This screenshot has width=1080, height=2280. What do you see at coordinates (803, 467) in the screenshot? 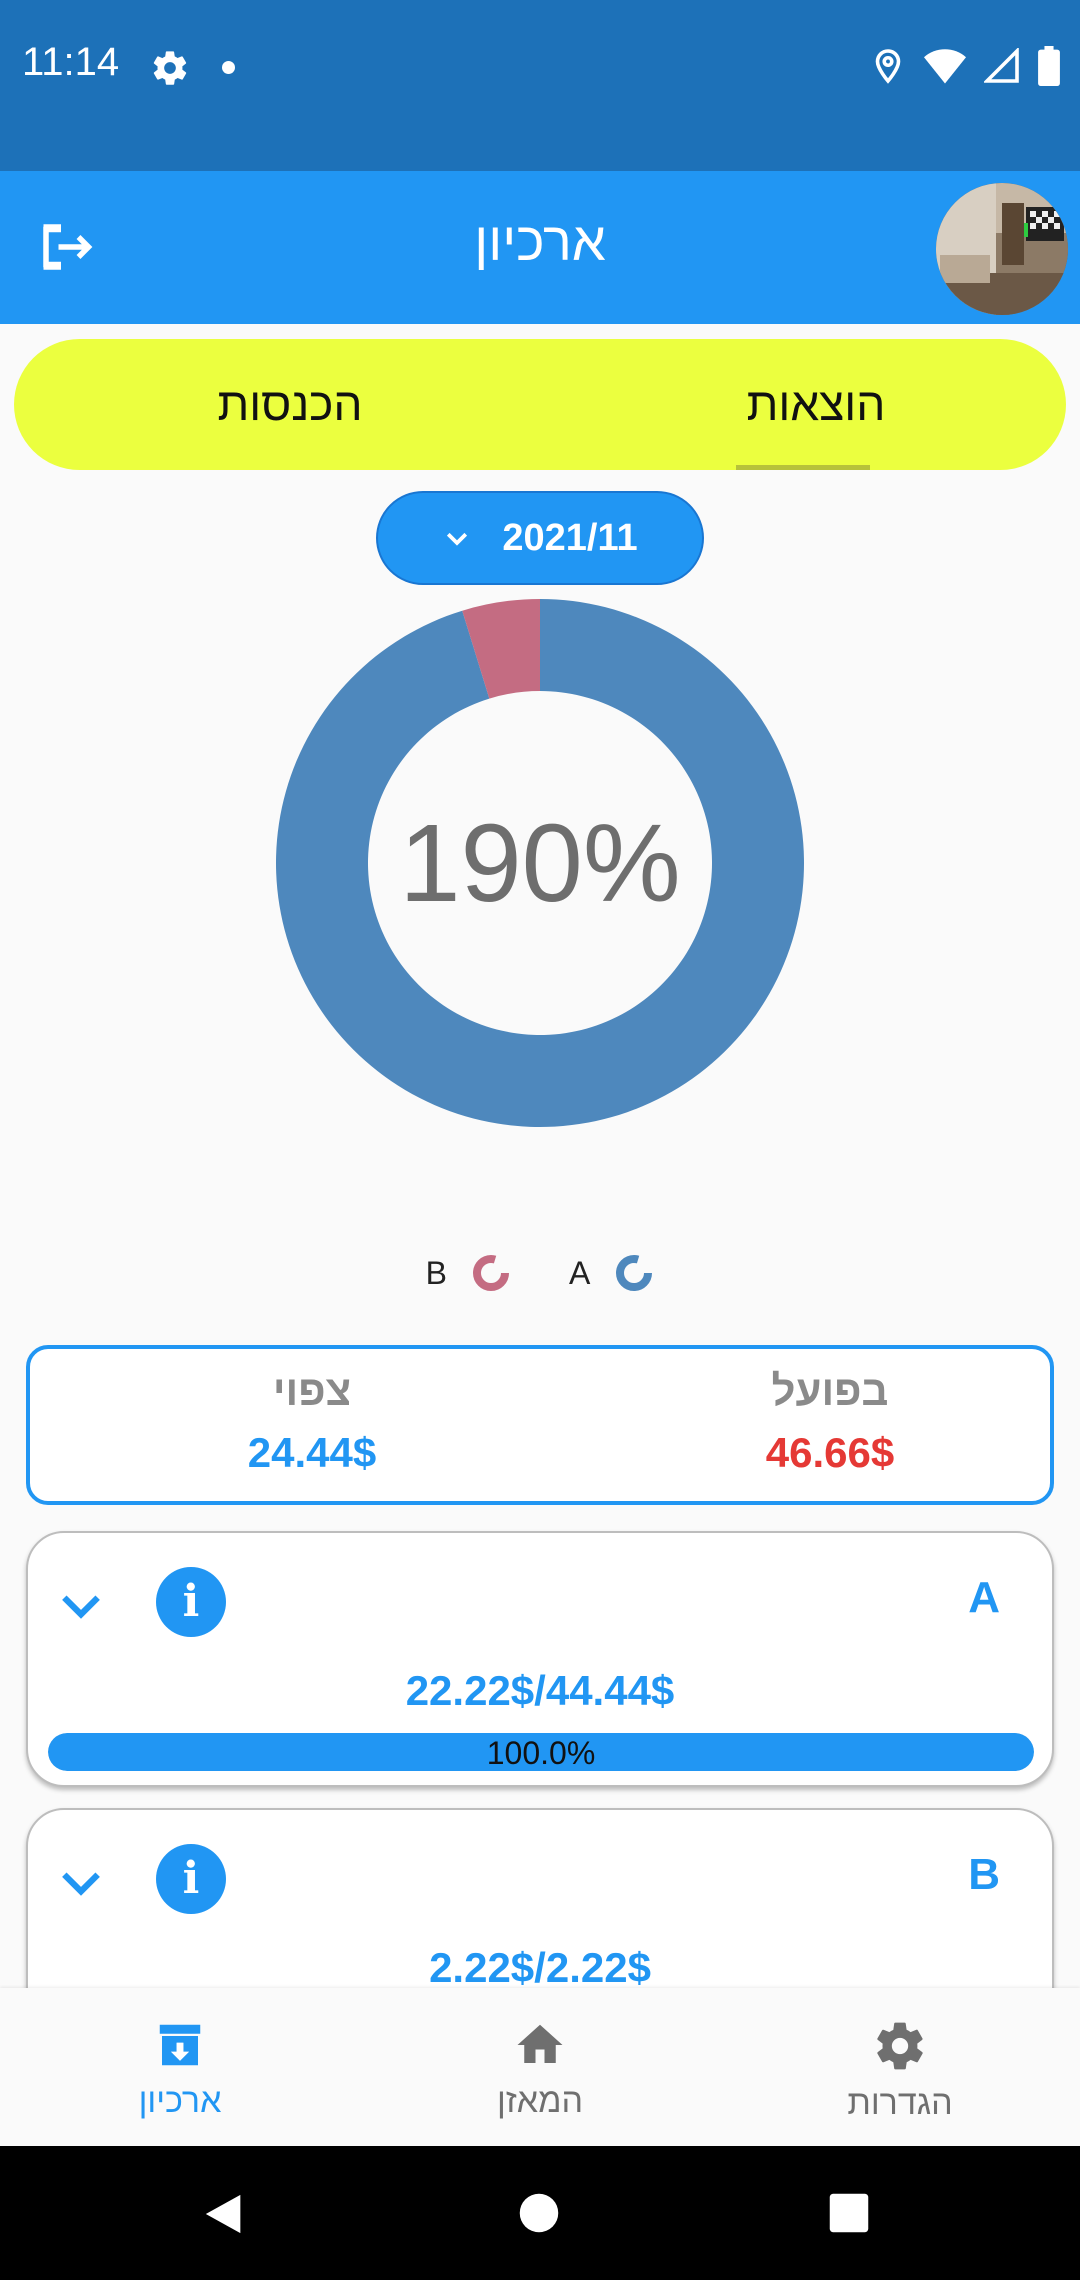
I see `tab-indicator` at bounding box center [803, 467].